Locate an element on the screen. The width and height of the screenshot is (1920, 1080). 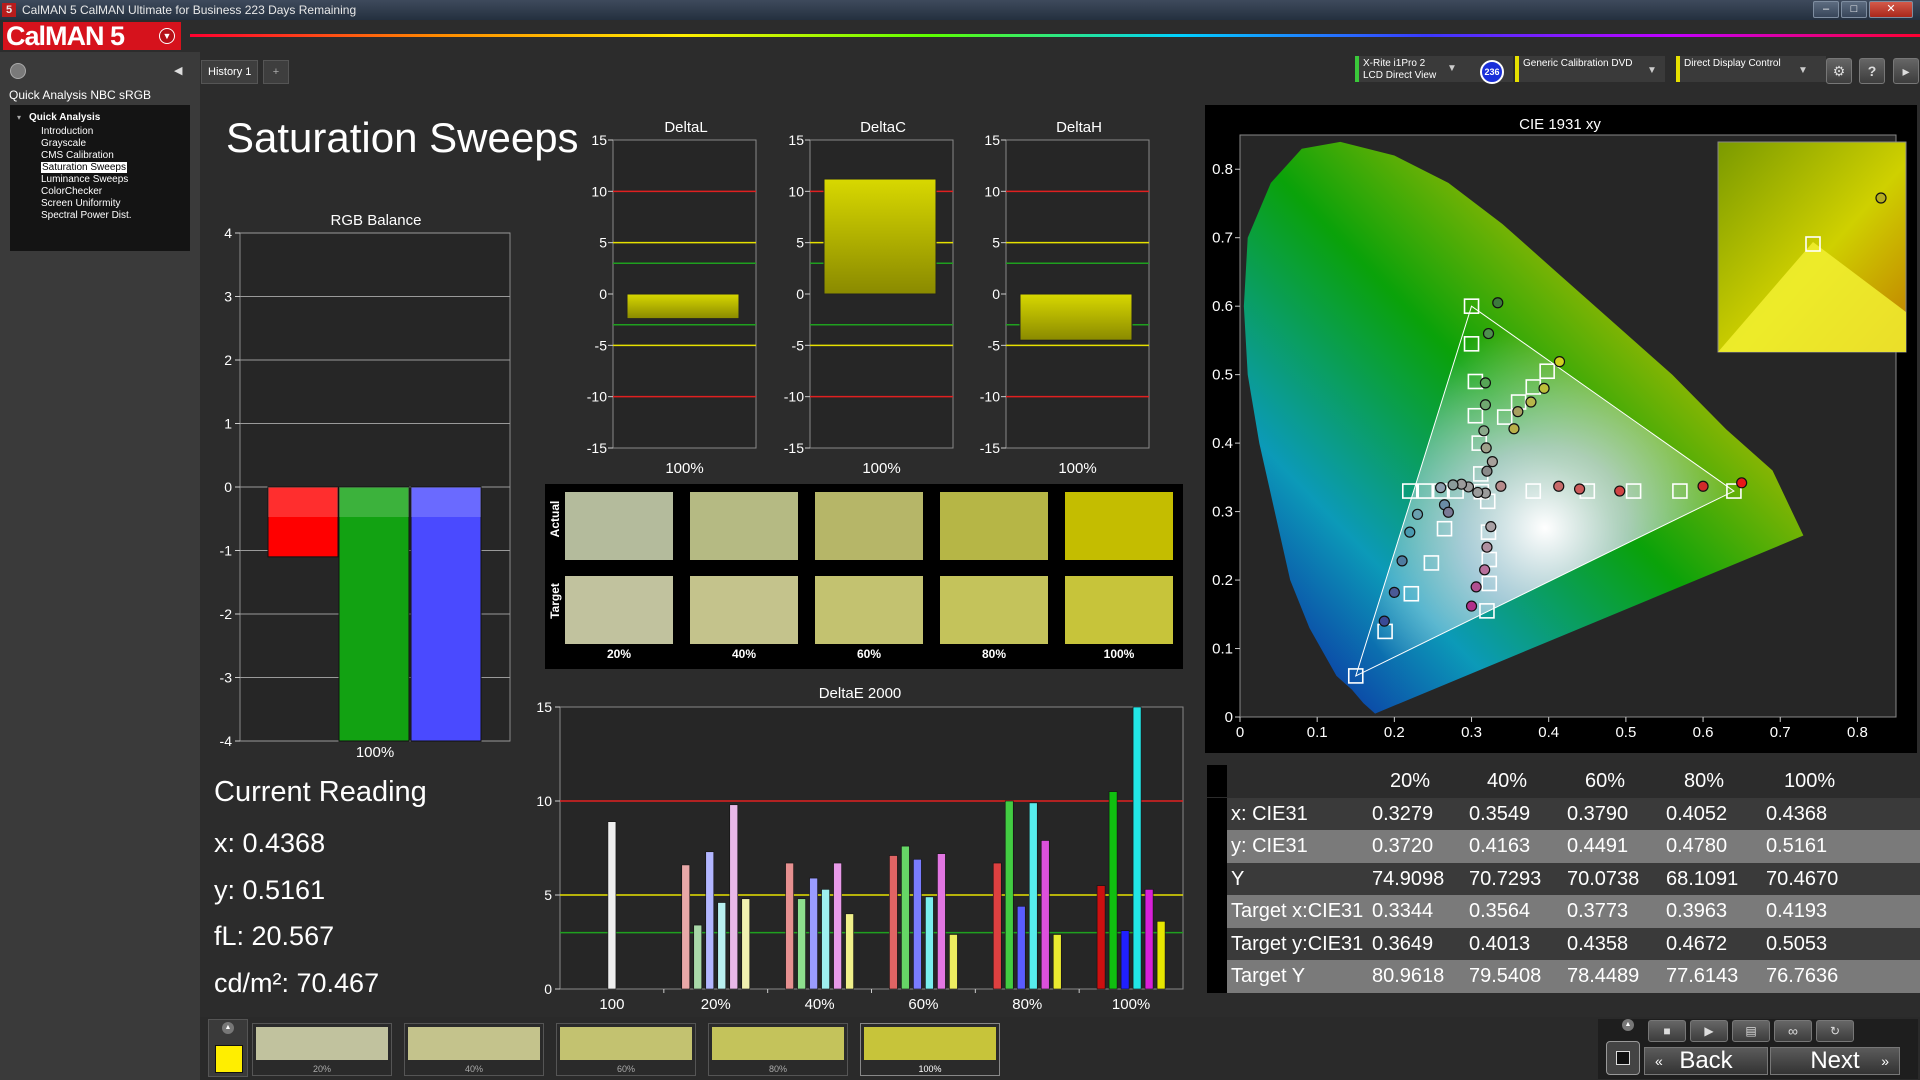
bottom-swatch-20: 20% is located at coordinates (322, 1049).